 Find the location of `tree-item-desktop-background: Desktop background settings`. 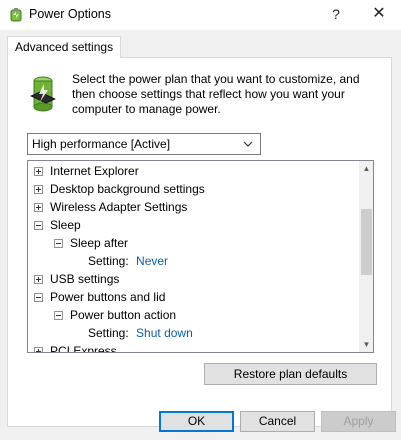

tree-item-desktop-background: Desktop background settings is located at coordinates (119, 189).